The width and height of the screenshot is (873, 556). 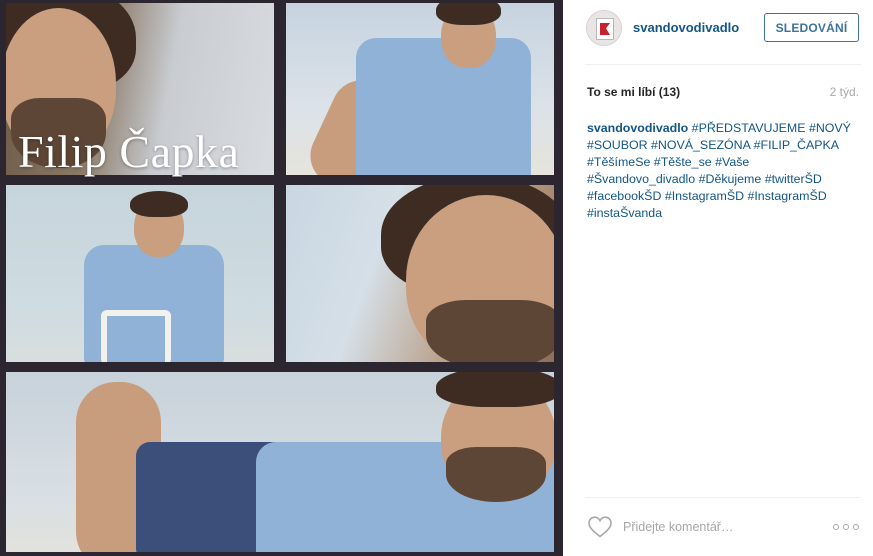 I want to click on caption-author-link: svandovodivadlo, so click(x=637, y=128).